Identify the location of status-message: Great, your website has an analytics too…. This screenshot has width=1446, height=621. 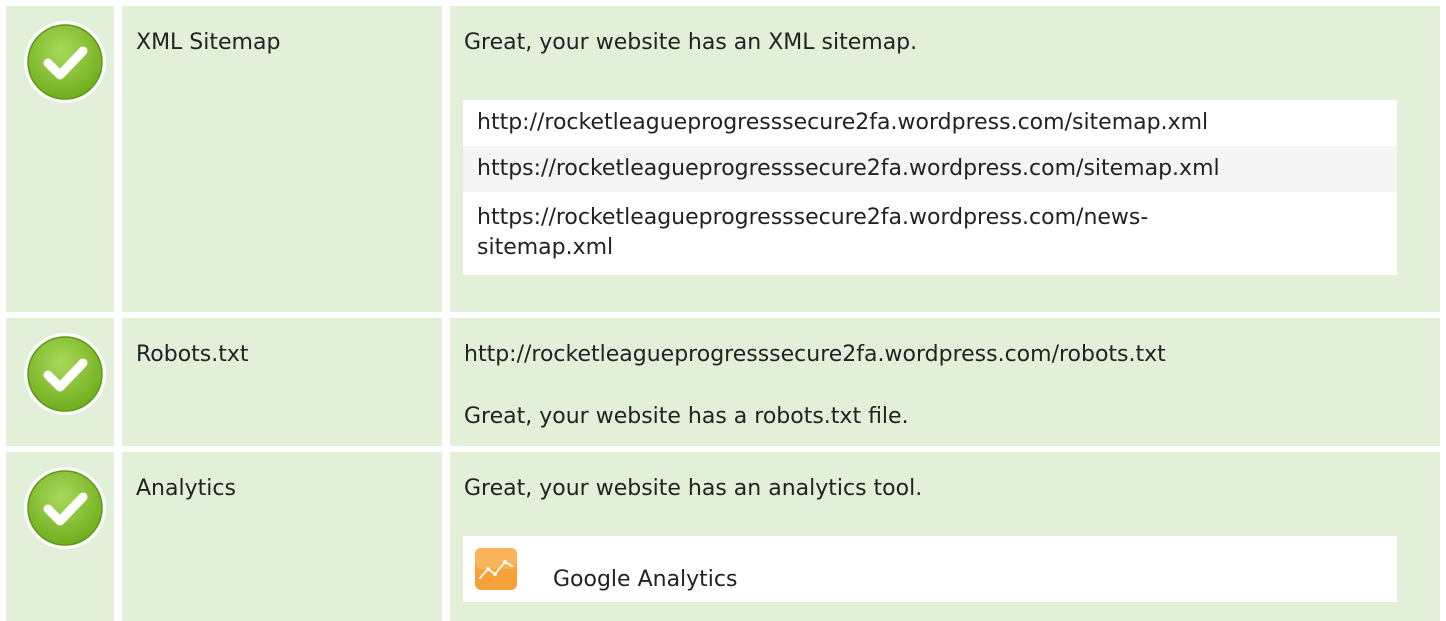
(693, 488).